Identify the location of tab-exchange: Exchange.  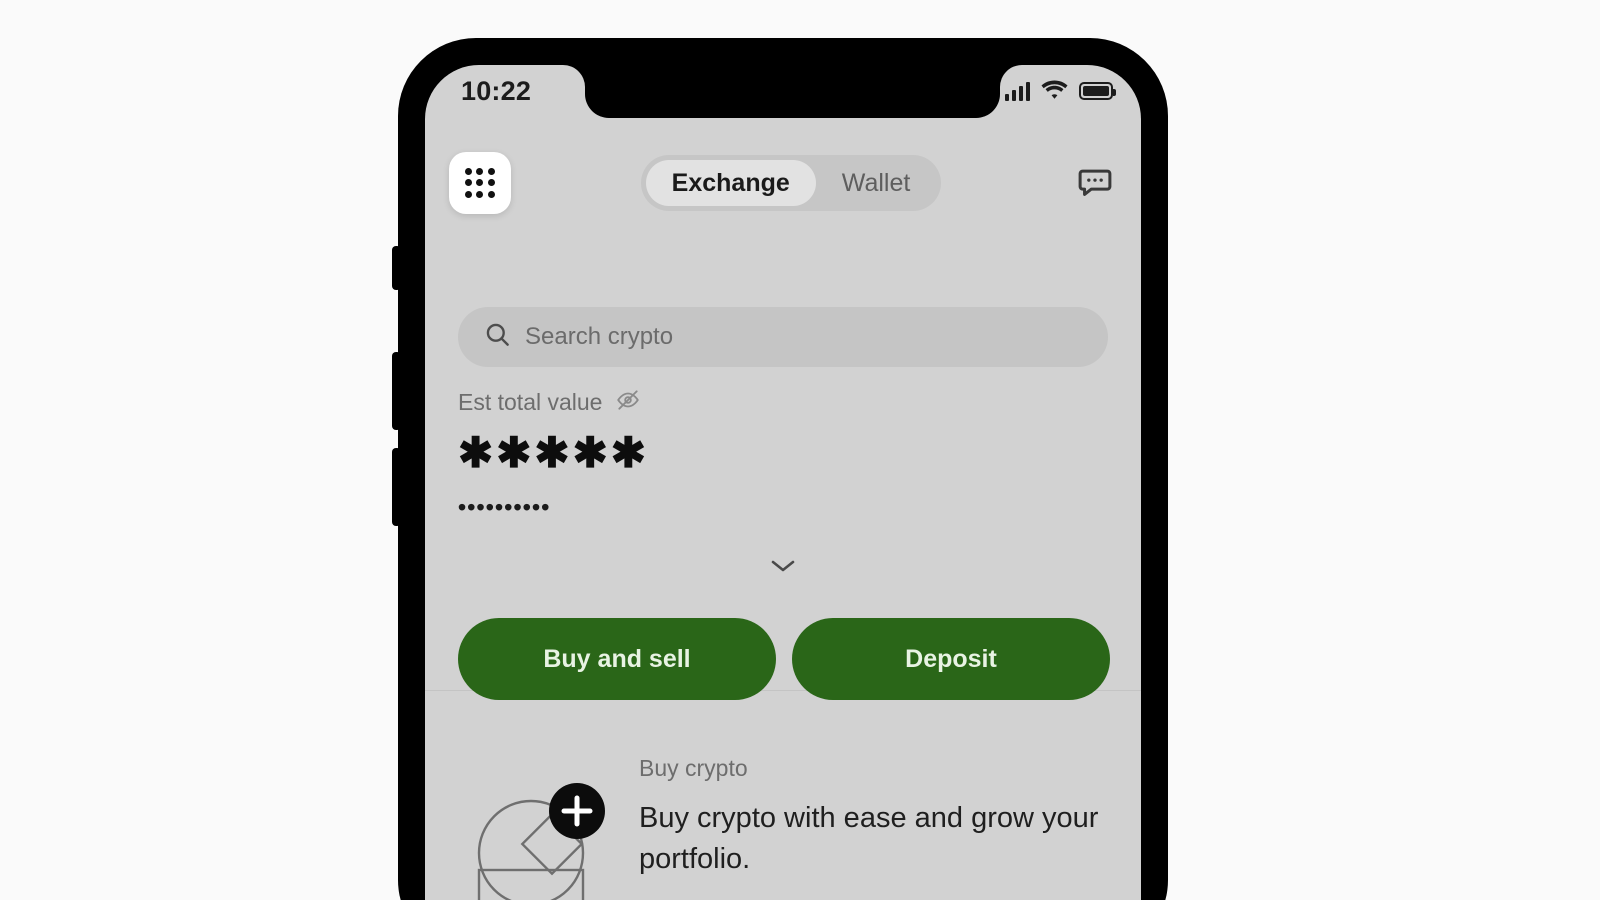
(730, 183).